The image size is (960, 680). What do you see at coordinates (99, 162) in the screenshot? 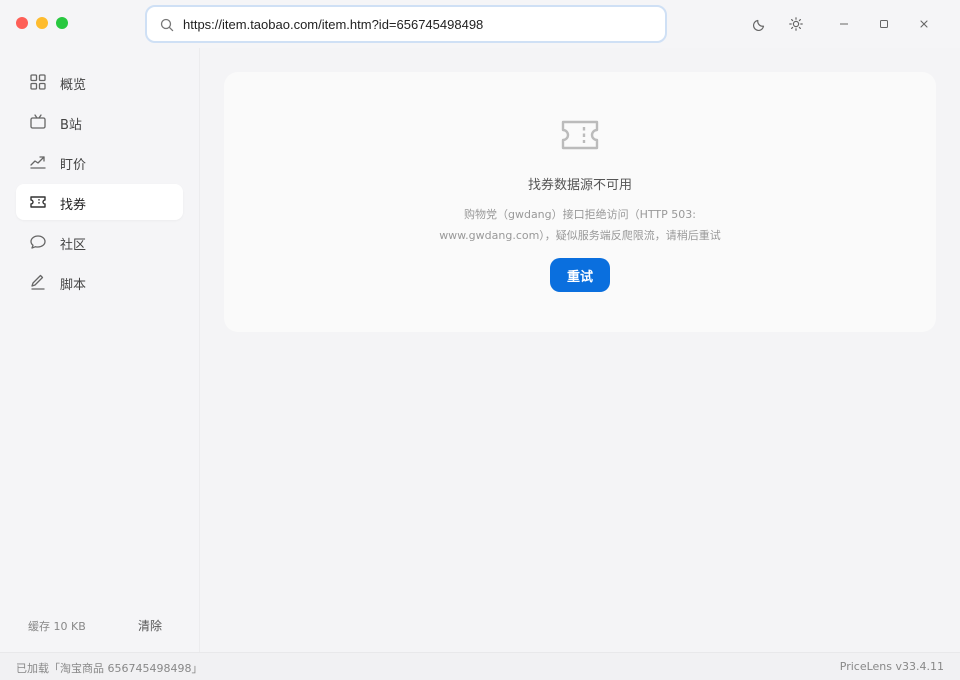
I see `sidebar-item-price-watch: 盯价` at bounding box center [99, 162].